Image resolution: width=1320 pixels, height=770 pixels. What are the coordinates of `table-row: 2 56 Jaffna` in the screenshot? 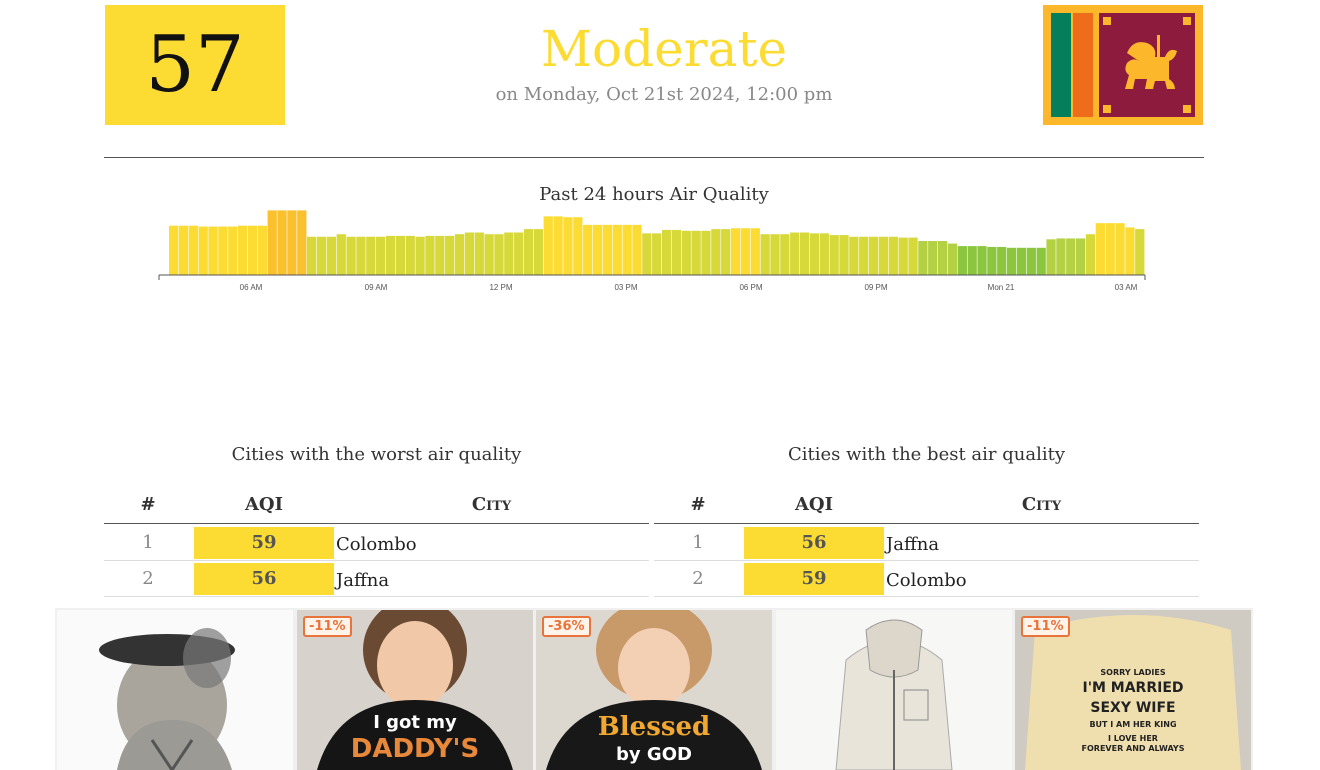 It's located at (376, 579).